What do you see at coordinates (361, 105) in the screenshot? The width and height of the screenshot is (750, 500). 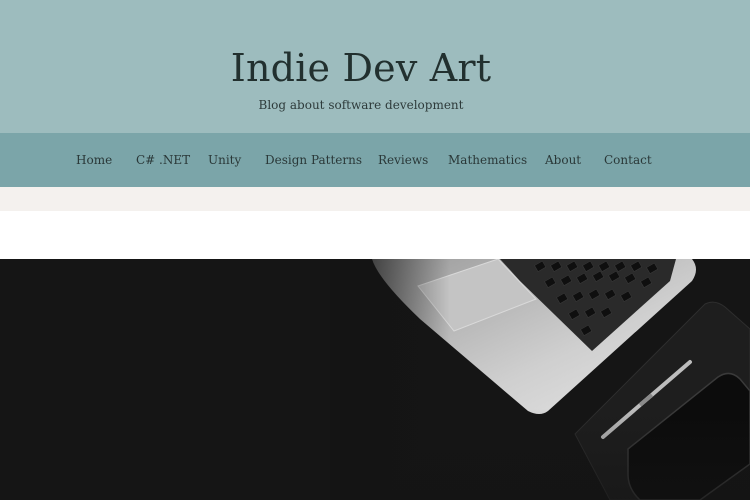 I see `site-tagline: Blog about software development` at bounding box center [361, 105].